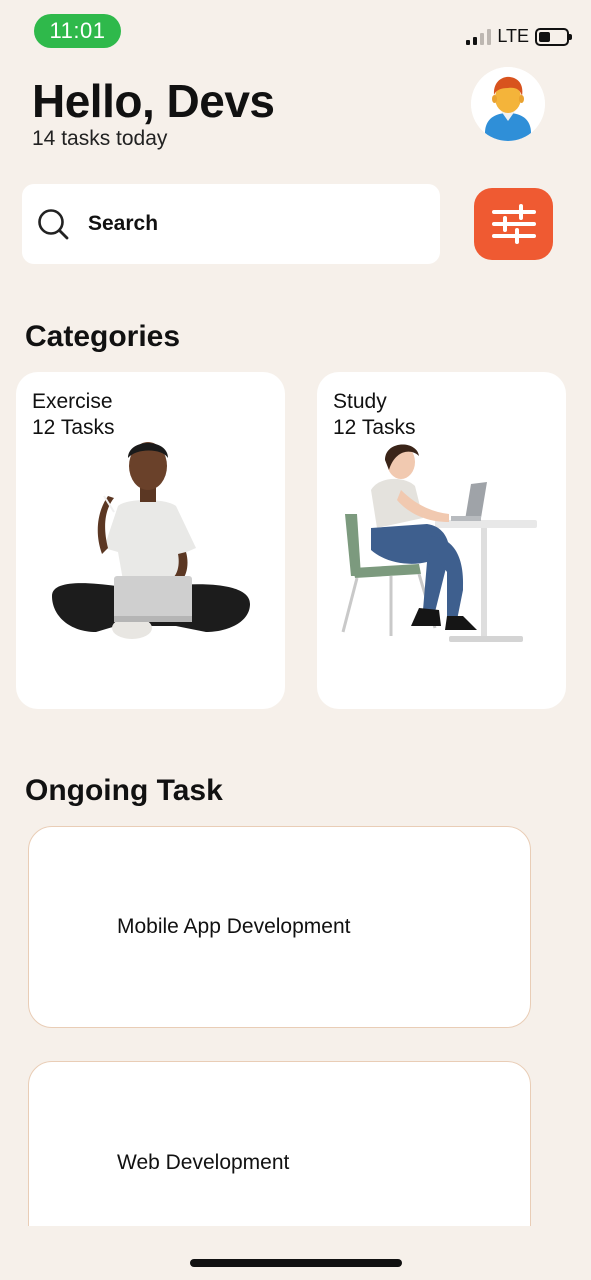 This screenshot has height=1280, width=591. Describe the element at coordinates (53, 224) in the screenshot. I see `search-icon` at that location.